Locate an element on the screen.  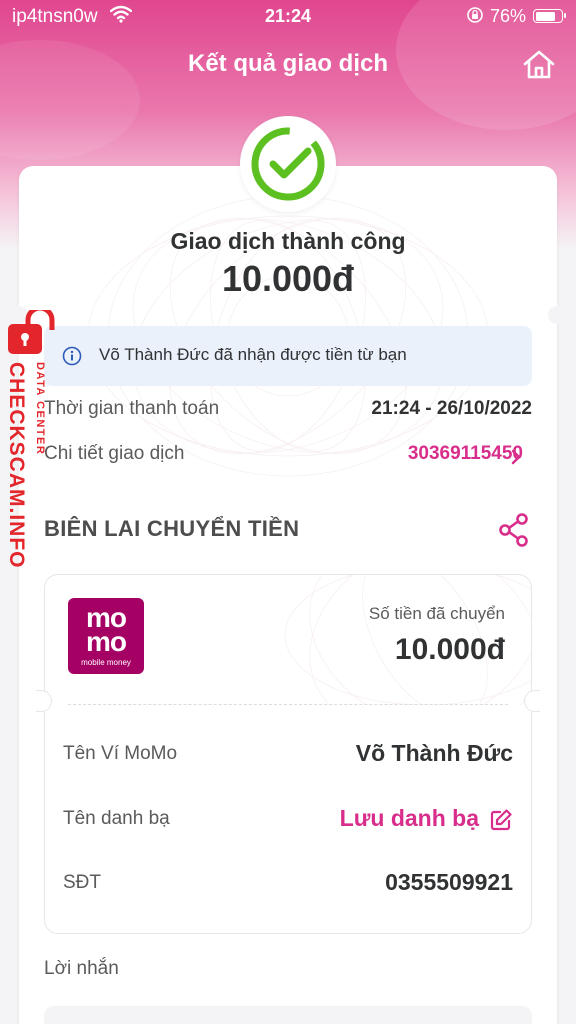
dashed-divider is located at coordinates (288, 704).